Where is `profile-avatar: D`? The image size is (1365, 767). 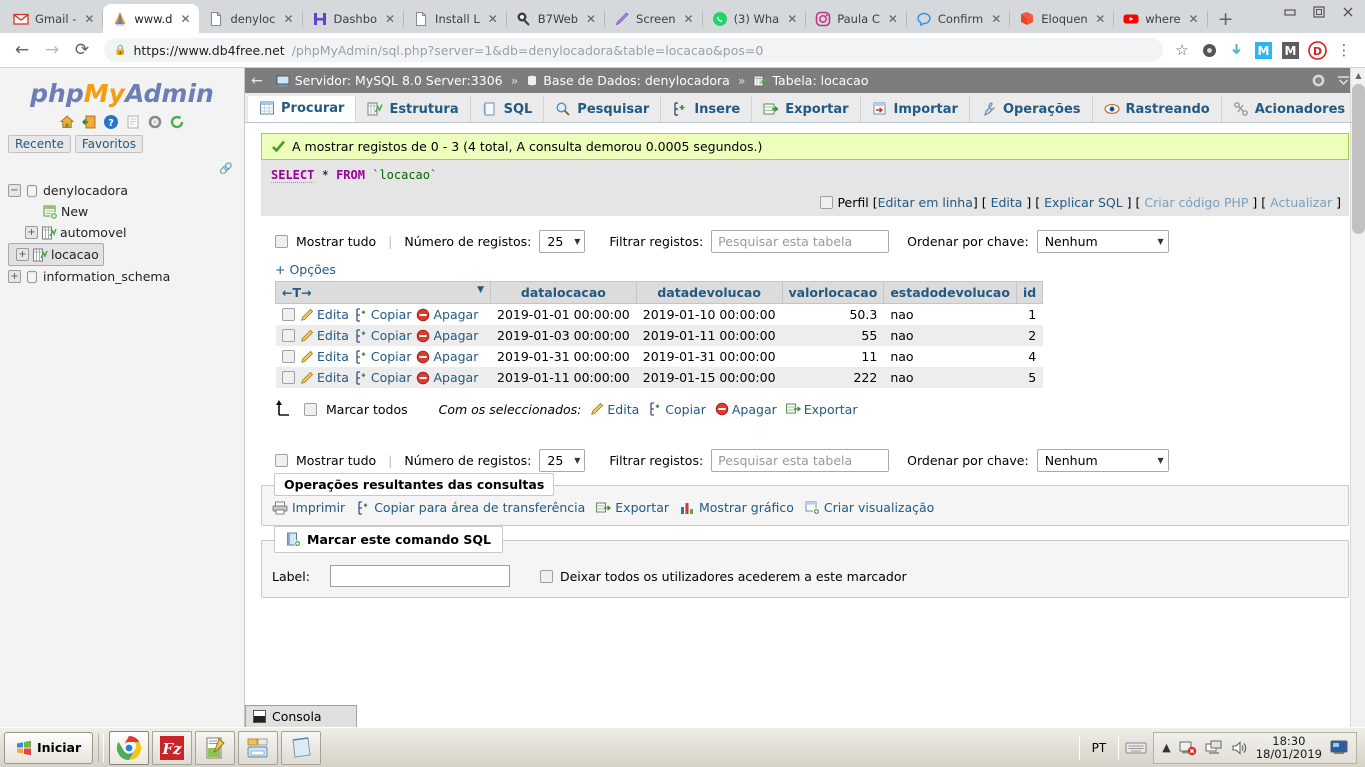
profile-avatar: D is located at coordinates (1317, 50).